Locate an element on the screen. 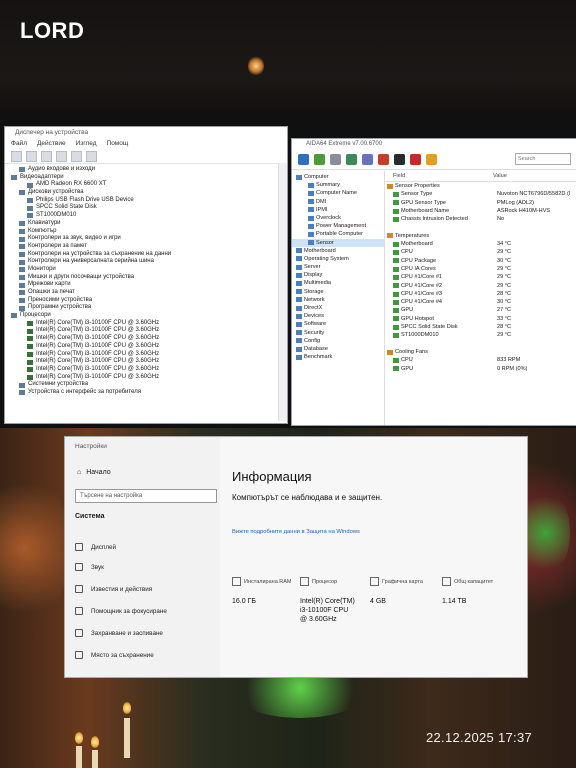 The height and width of the screenshot is (768, 576). aida64-nav-item: Overclock is located at coordinates (338, 218).